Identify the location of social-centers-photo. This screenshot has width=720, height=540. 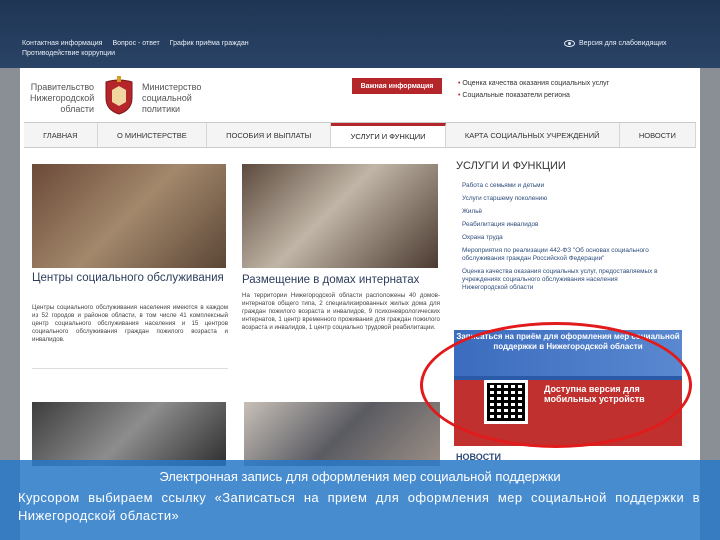
(129, 216).